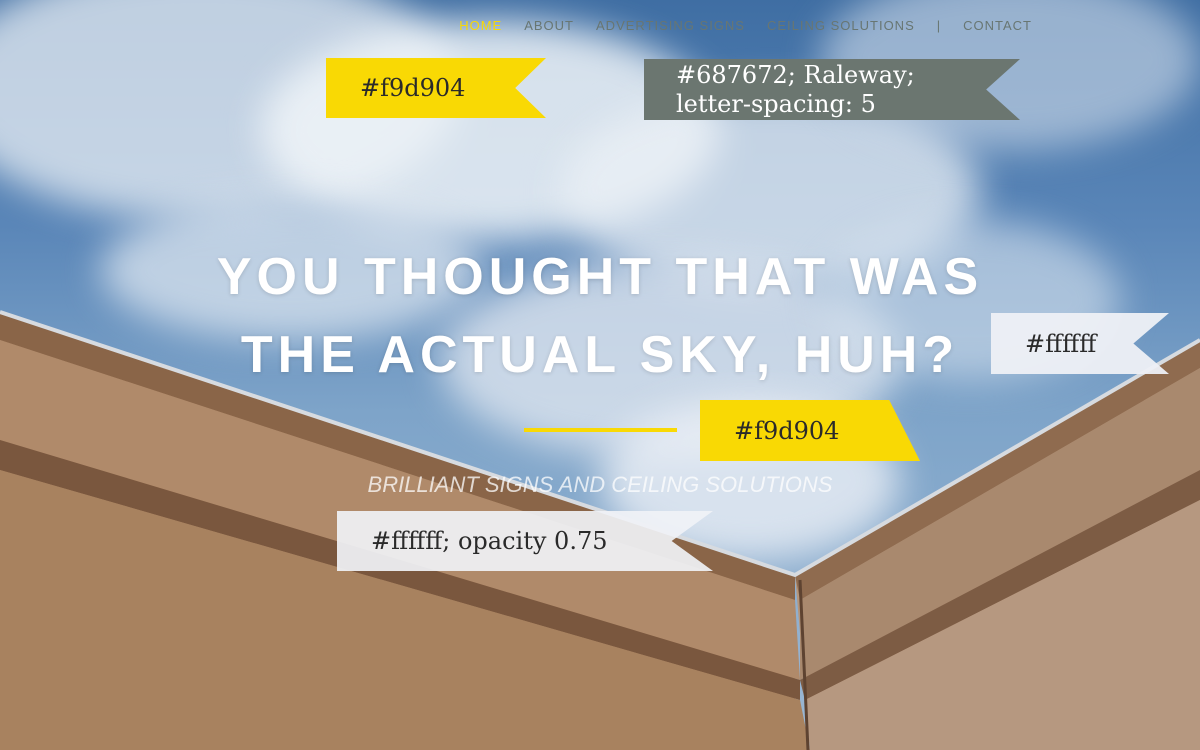  Describe the element at coordinates (841, 25) in the screenshot. I see `nav-item-ceiling-solutions: CEILING SOLUTIONS` at that location.